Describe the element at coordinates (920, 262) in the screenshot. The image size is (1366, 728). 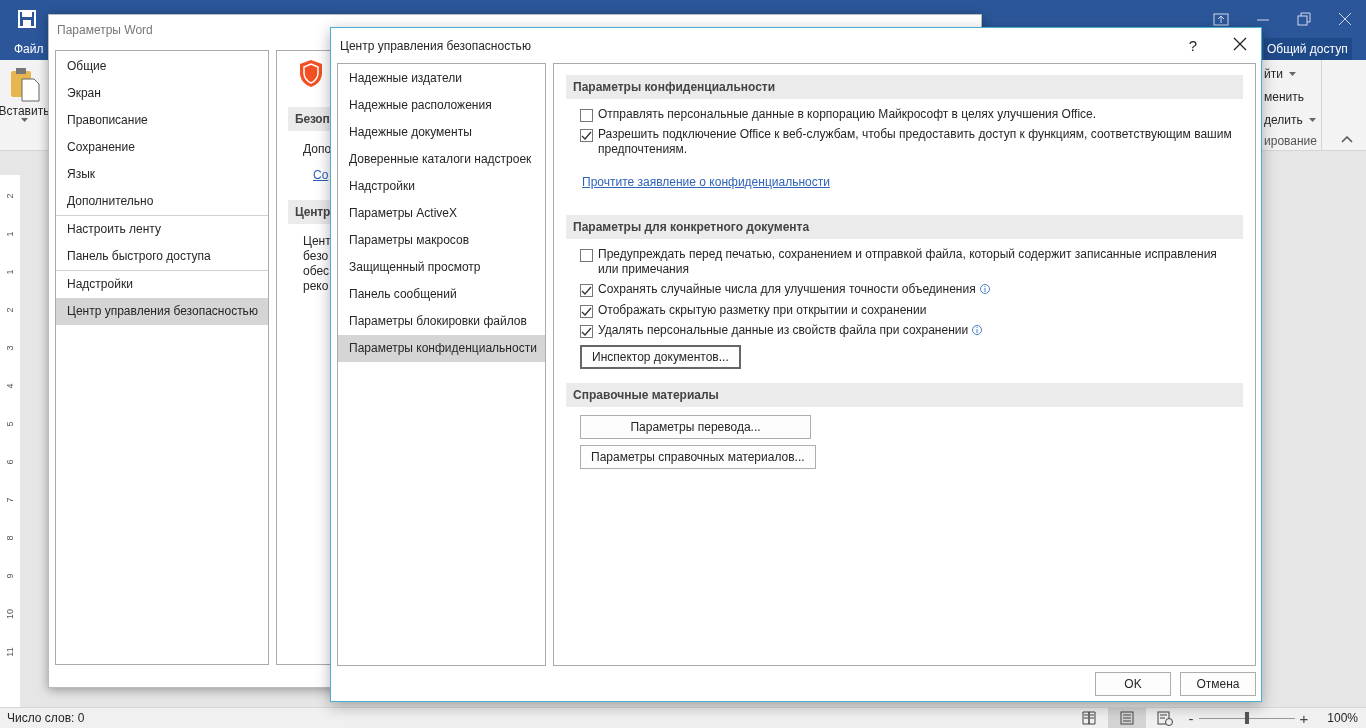
I see `checkbox-label: Предупреждать перед печатью, сохранением и отправкой файла, который содержит записанные исправления или примечания` at that location.